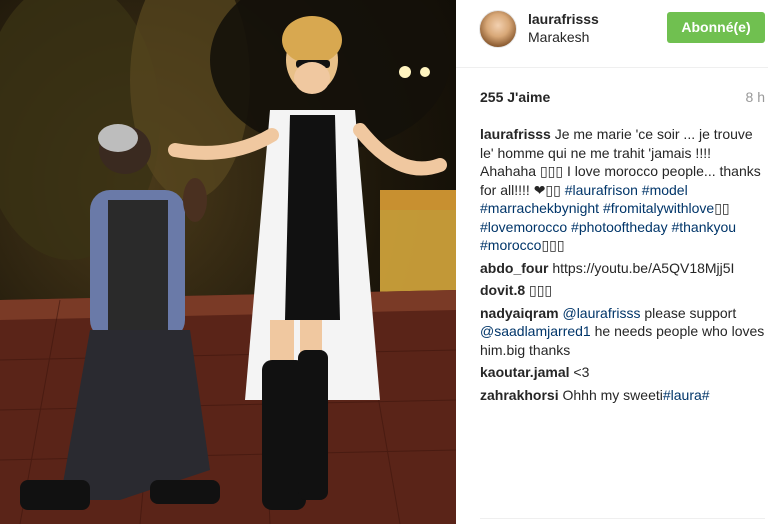  What do you see at coordinates (514, 268) in the screenshot?
I see `comment-author: abdo_four` at bounding box center [514, 268].